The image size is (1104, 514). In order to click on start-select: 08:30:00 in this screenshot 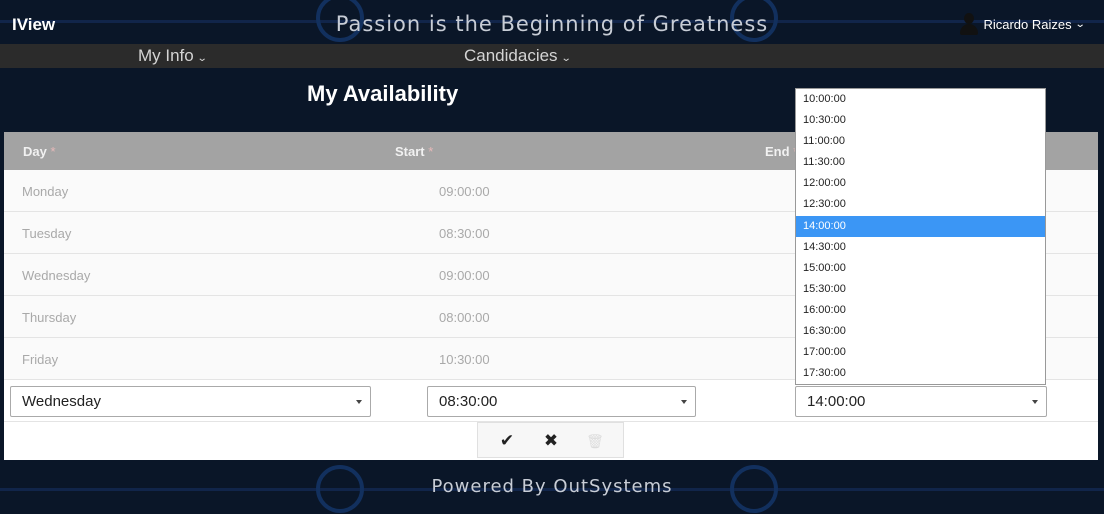, I will do `click(561, 401)`.